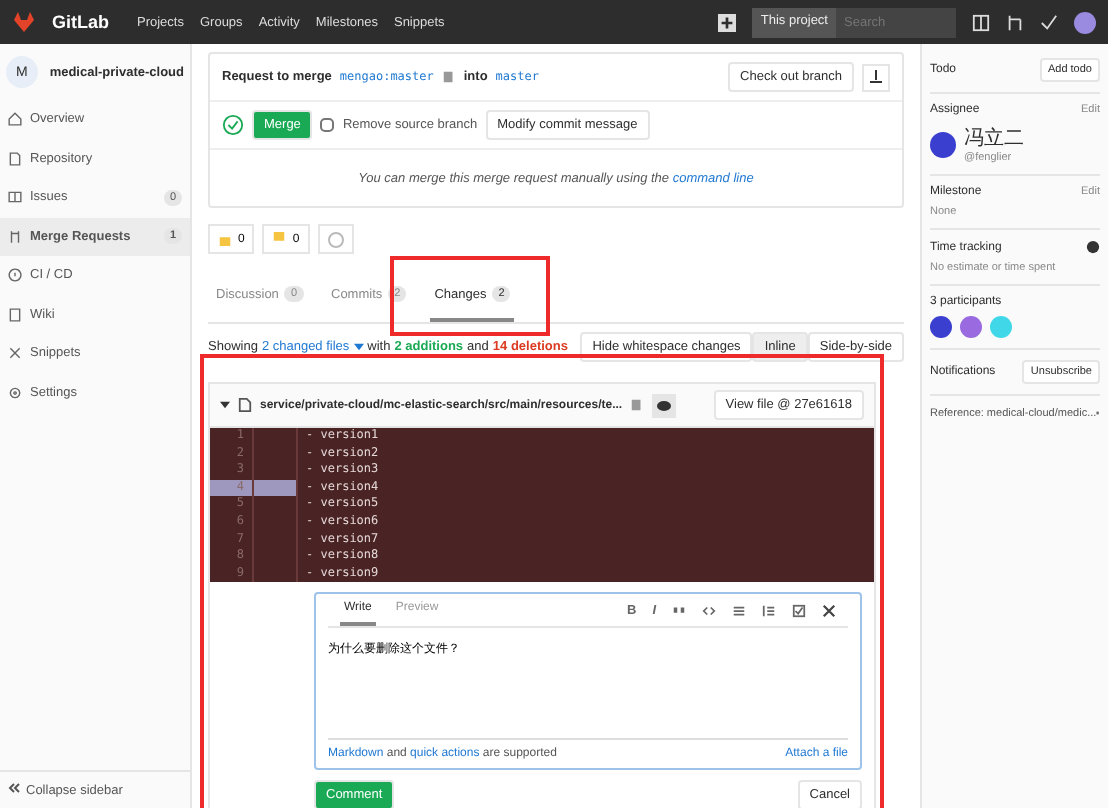 This screenshot has width=1108, height=808. What do you see at coordinates (233, 125) in the screenshot?
I see `check-circle-icon` at bounding box center [233, 125].